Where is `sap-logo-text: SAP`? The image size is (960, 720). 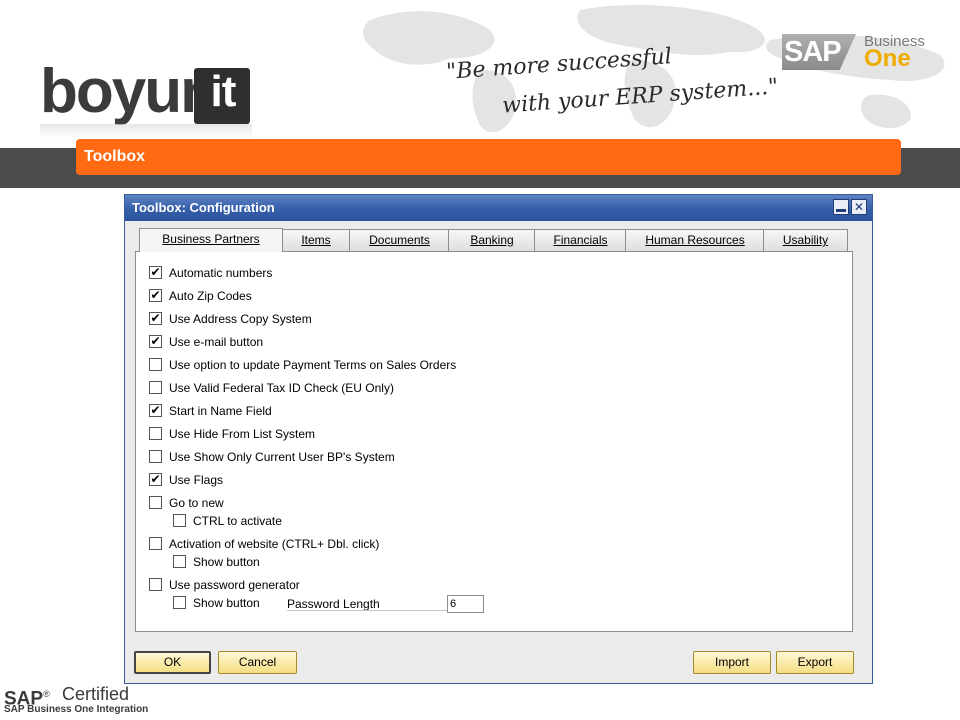 sap-logo-text: SAP is located at coordinates (813, 52).